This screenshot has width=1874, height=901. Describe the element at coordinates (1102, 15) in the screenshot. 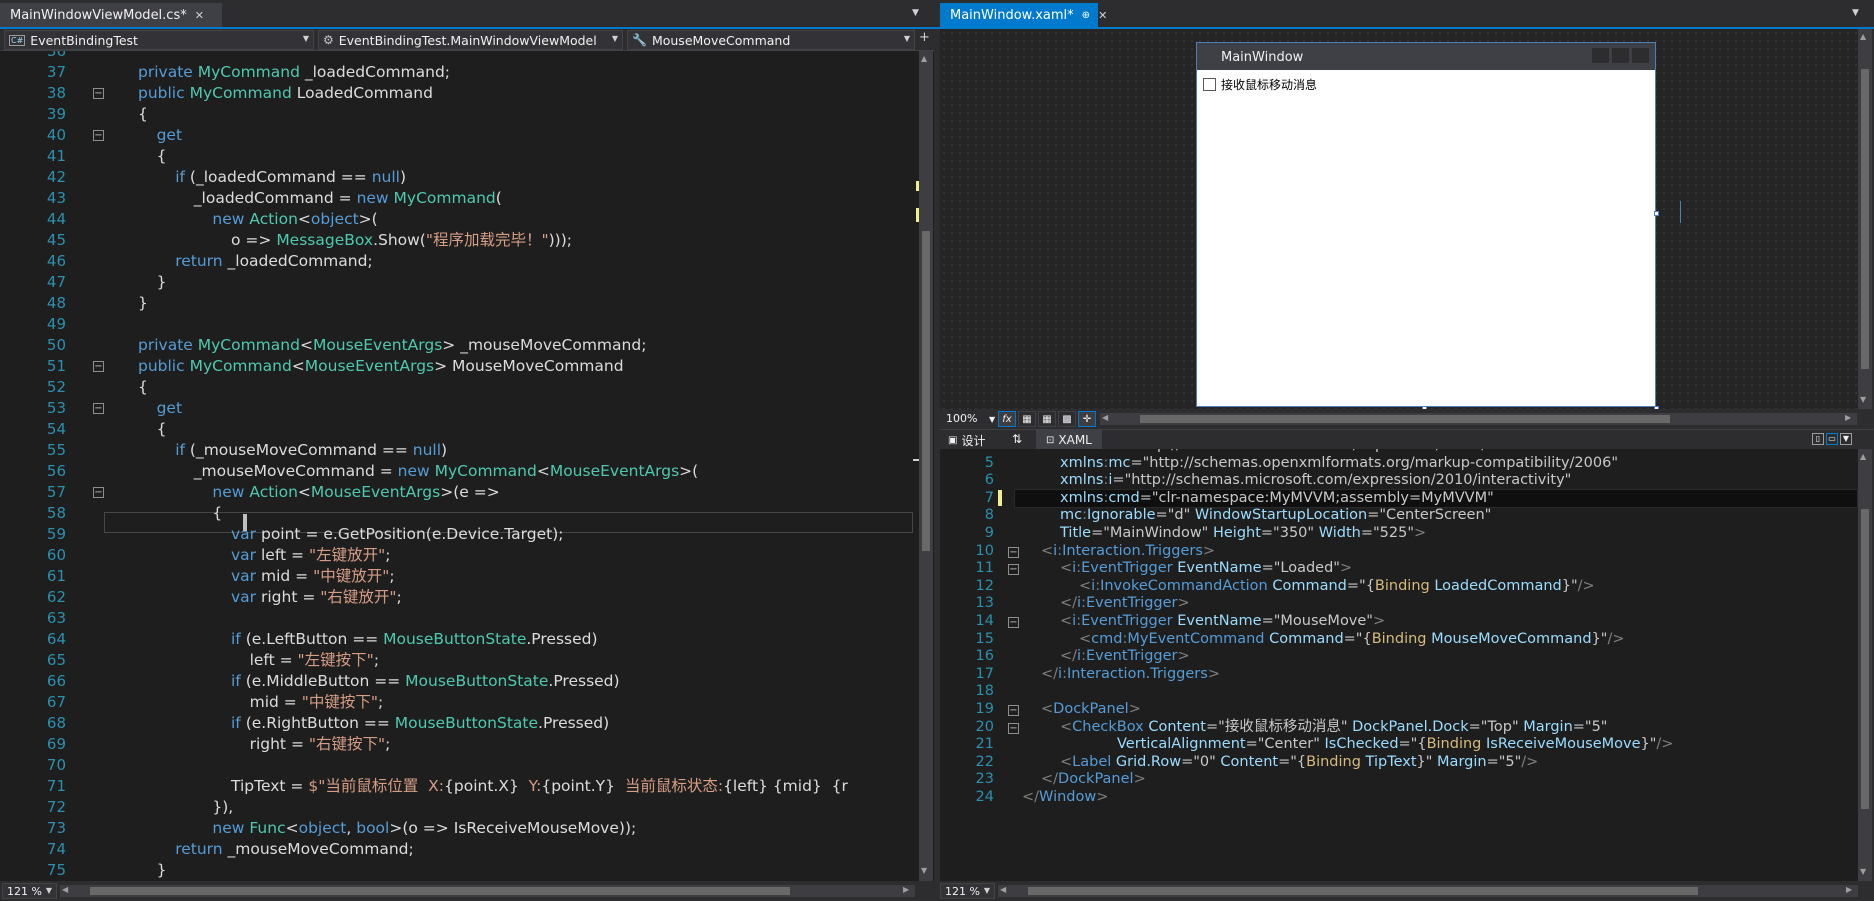

I see `close-icon: ✕` at that location.